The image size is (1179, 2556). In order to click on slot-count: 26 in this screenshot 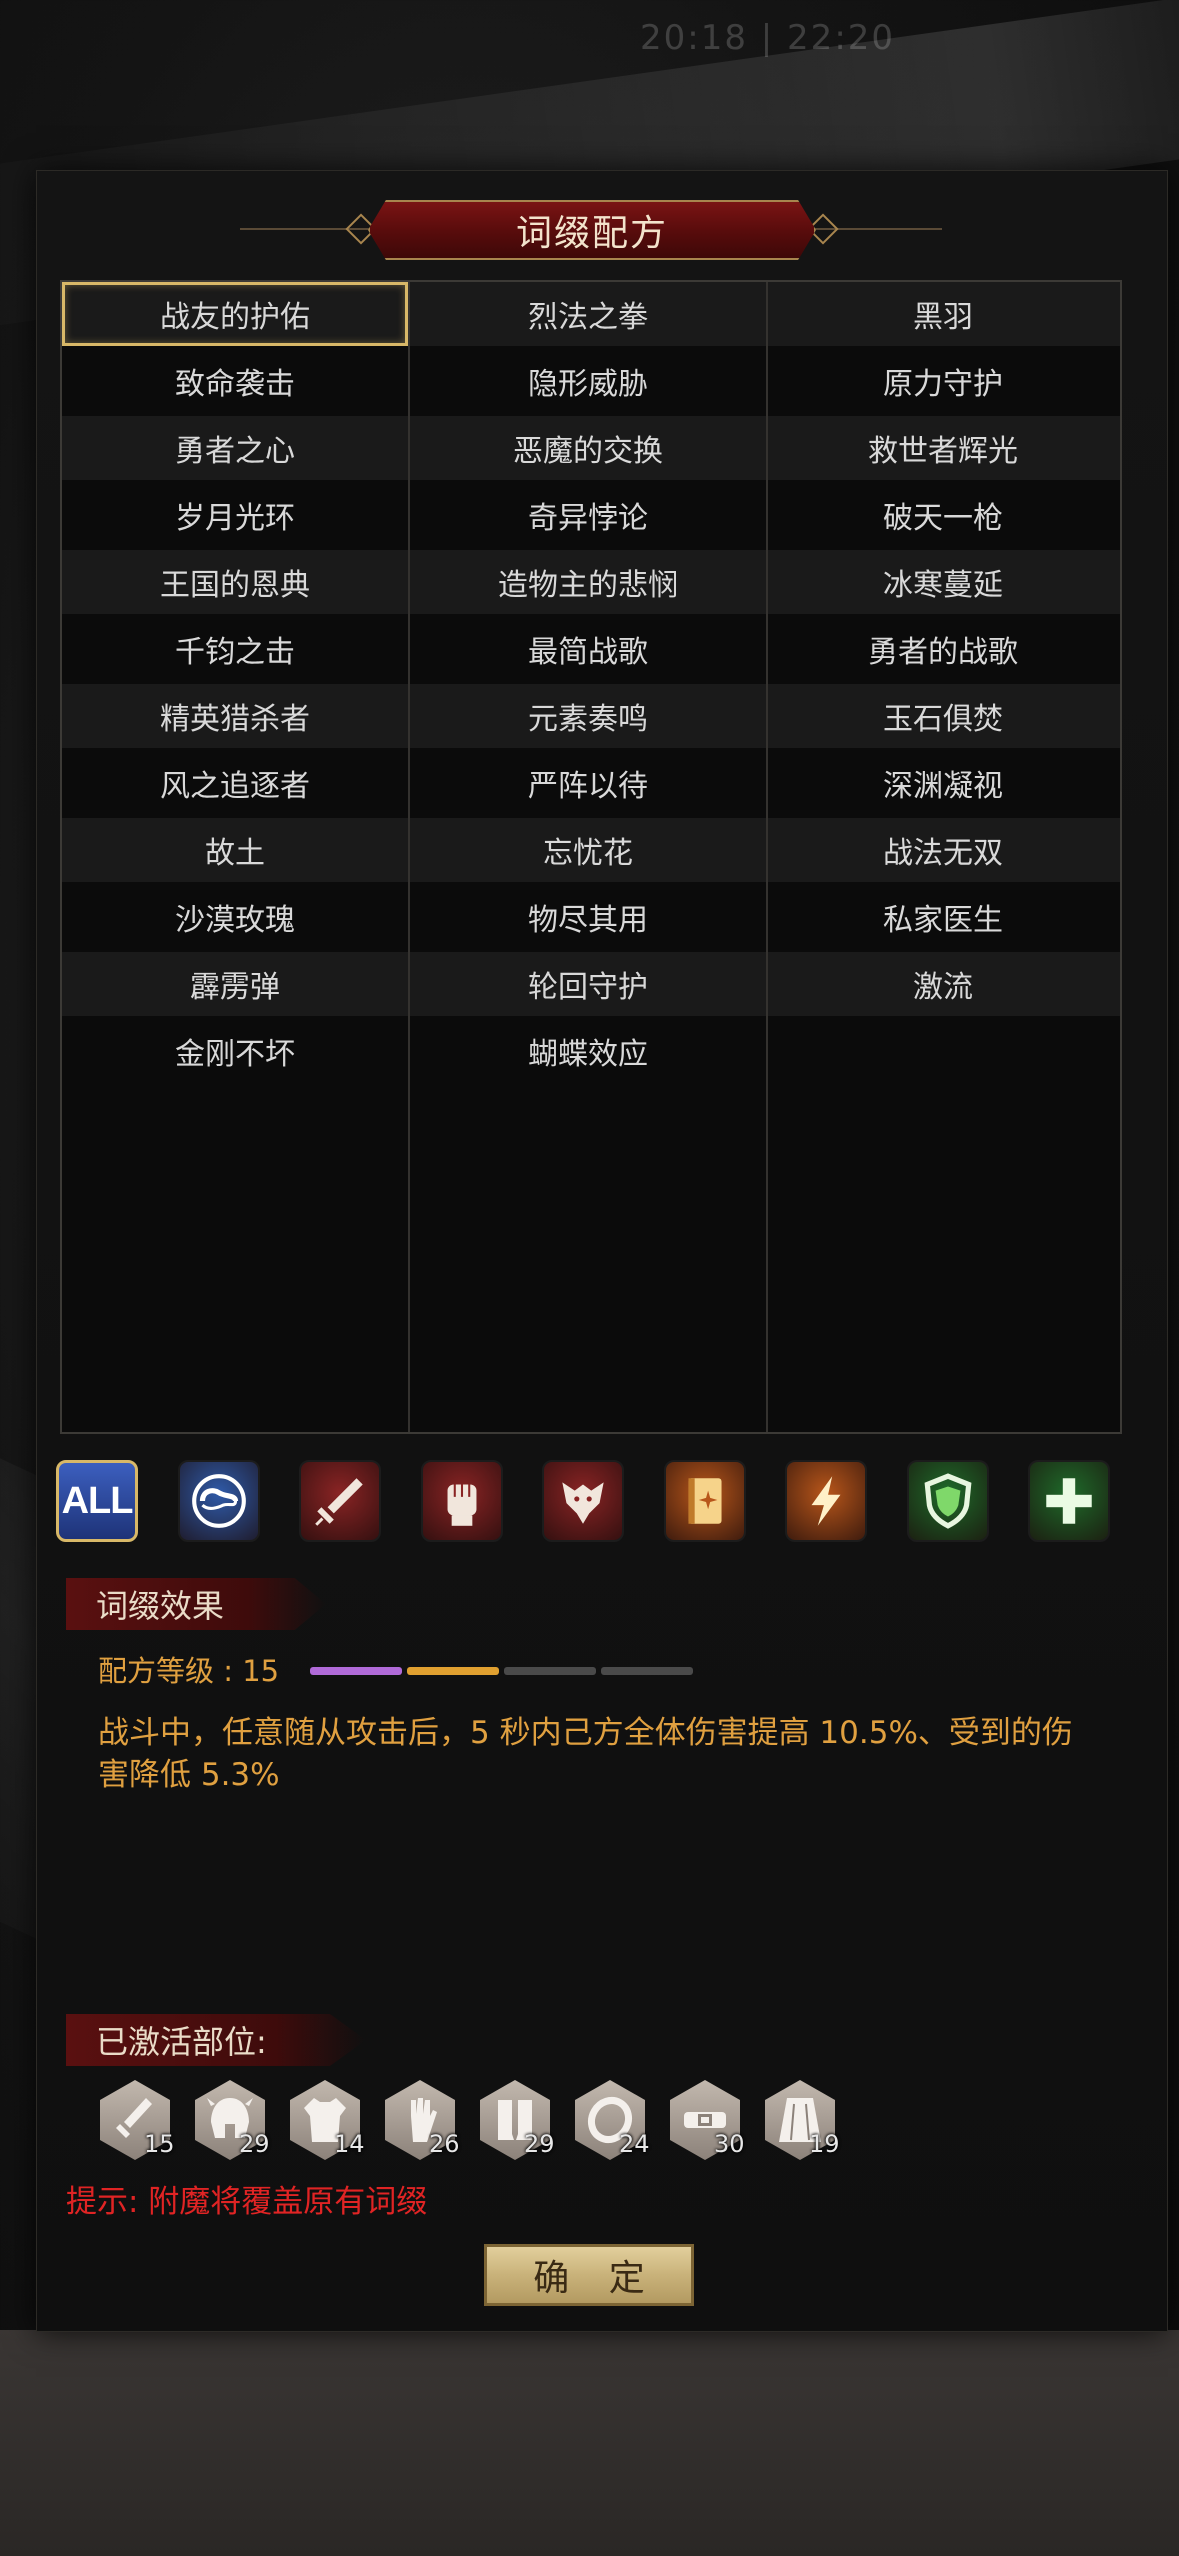, I will do `click(444, 2144)`.